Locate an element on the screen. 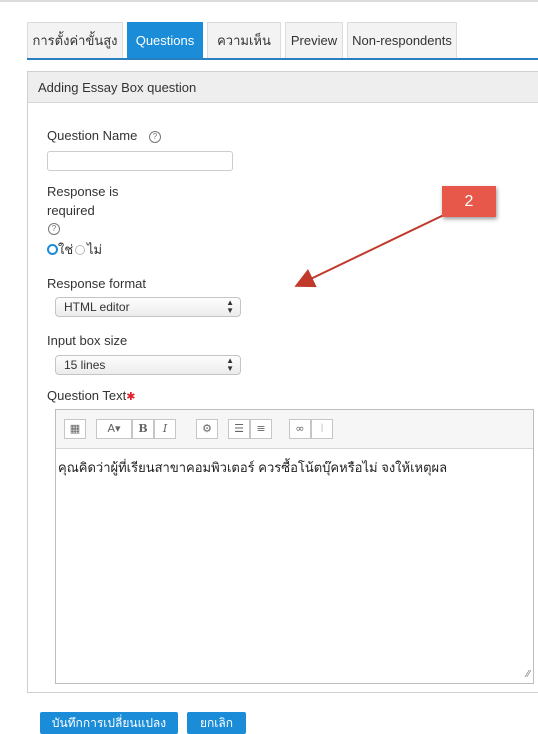 The width and height of the screenshot is (538, 734). annotation-callout: 2 is located at coordinates (469, 201).